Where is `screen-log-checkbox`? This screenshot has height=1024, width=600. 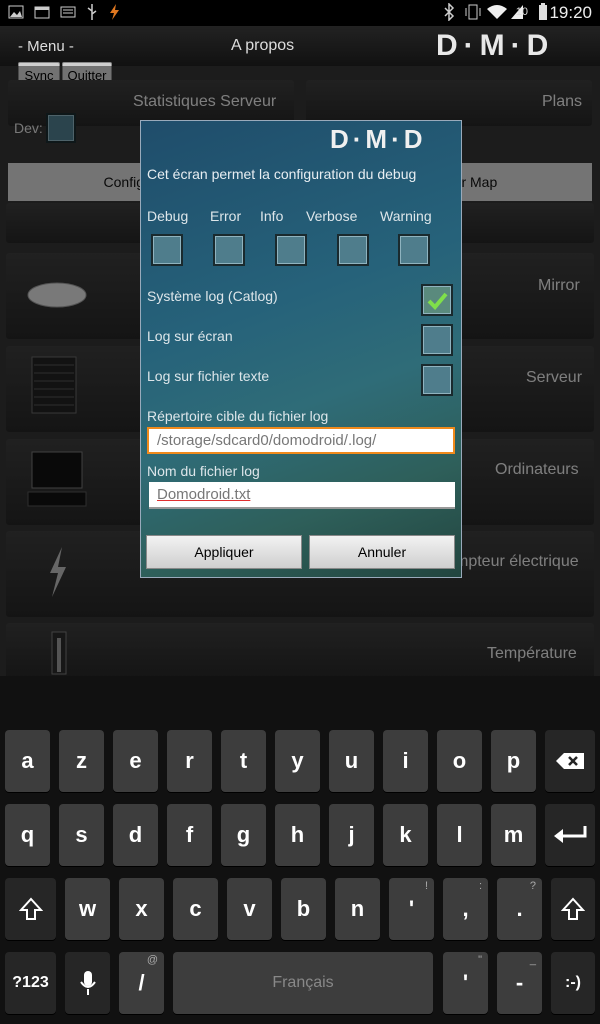 screen-log-checkbox is located at coordinates (437, 340).